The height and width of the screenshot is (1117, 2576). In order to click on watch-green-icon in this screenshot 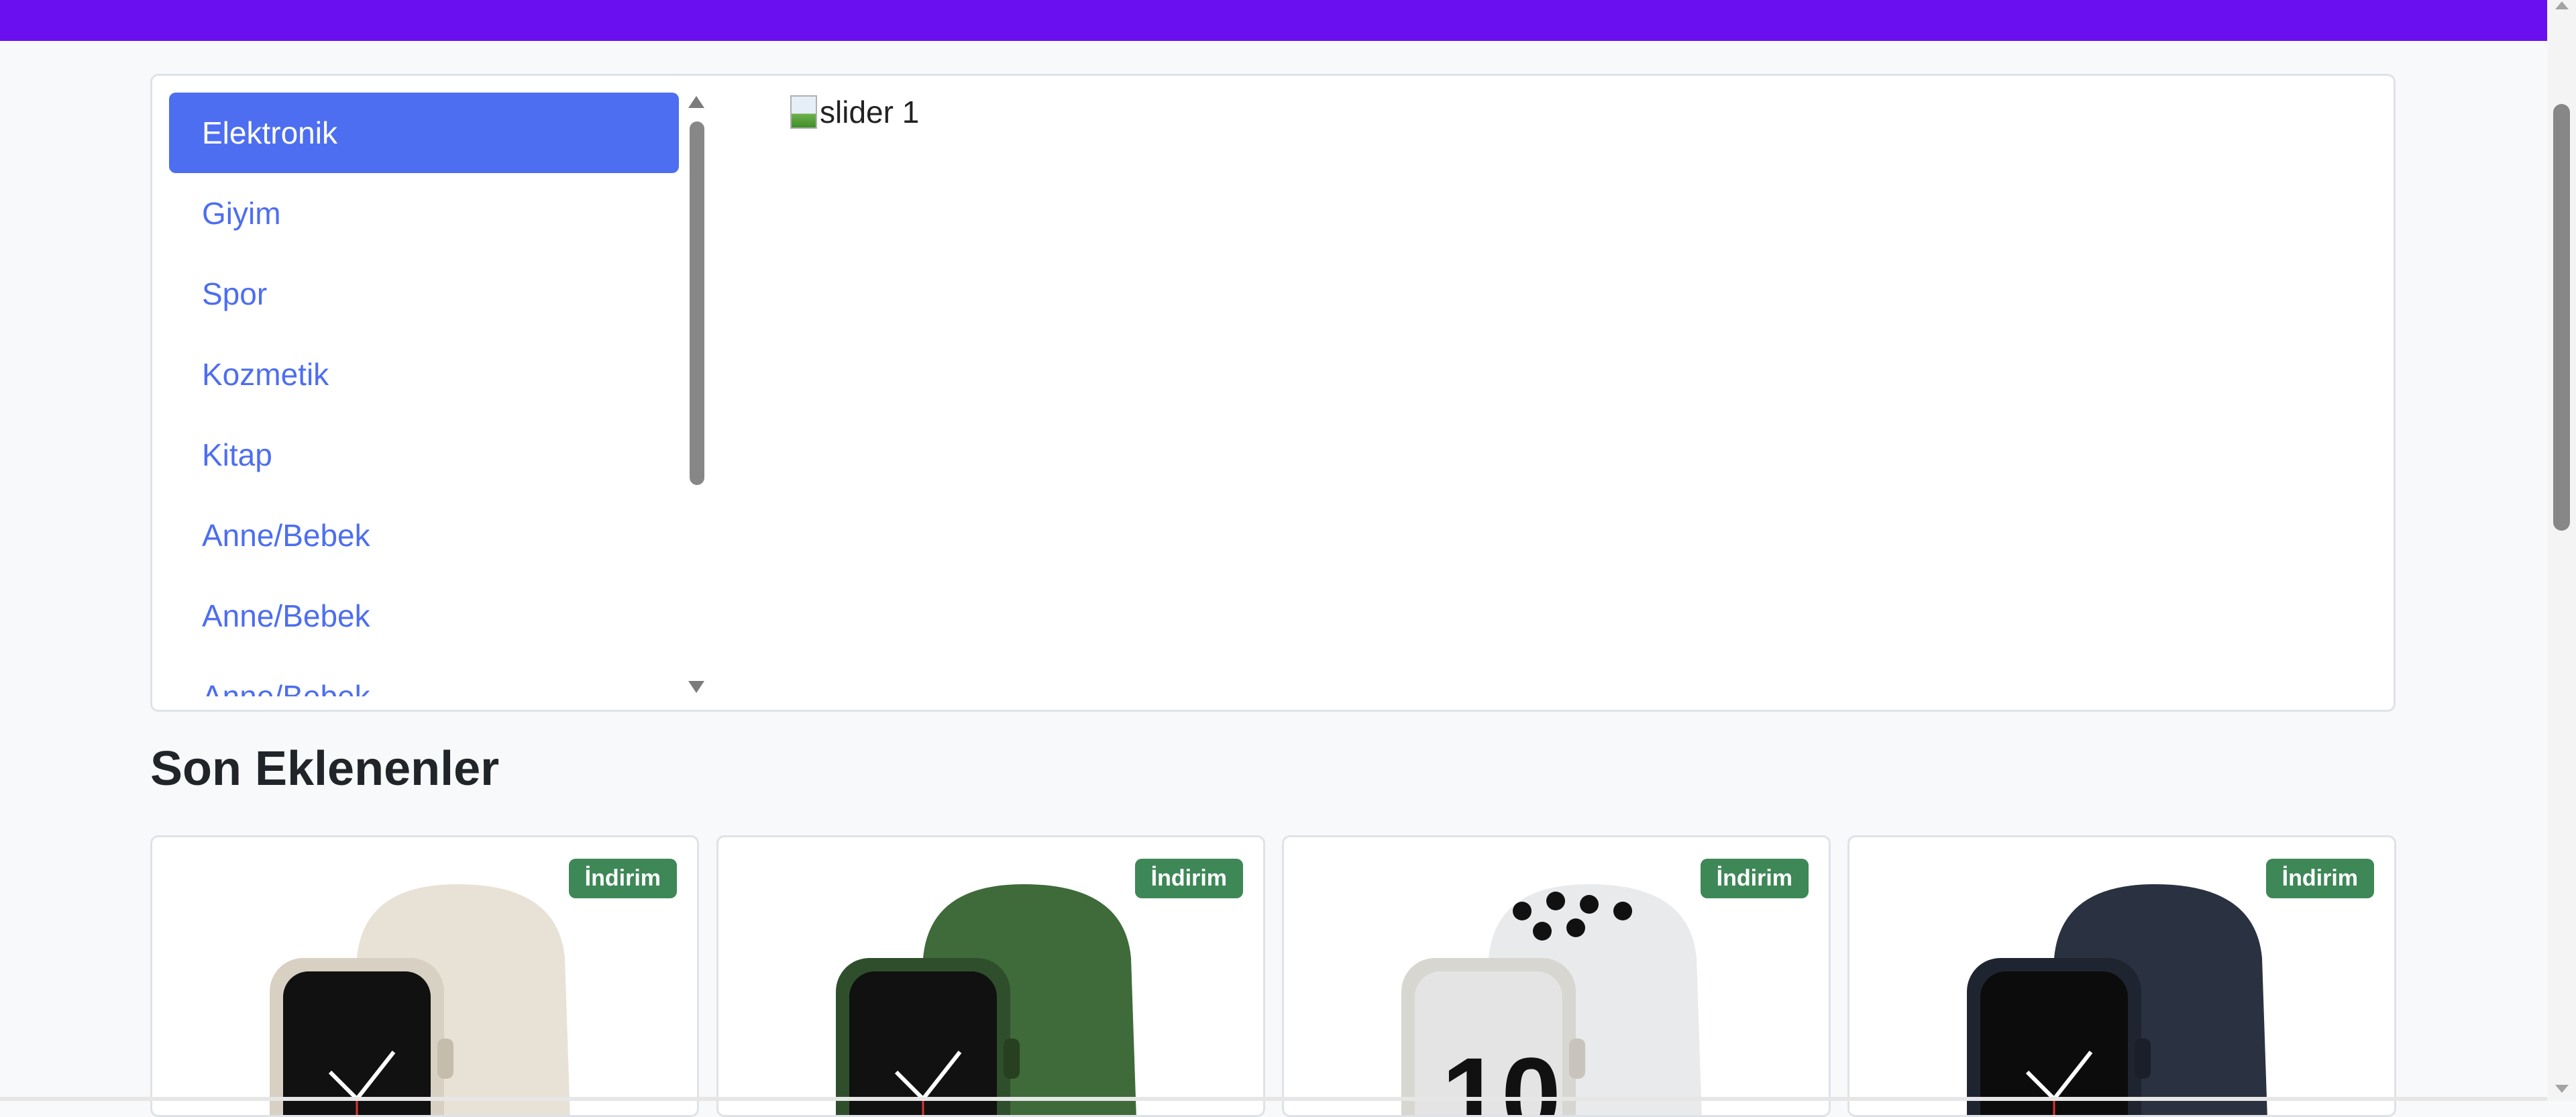, I will do `click(986, 999)`.